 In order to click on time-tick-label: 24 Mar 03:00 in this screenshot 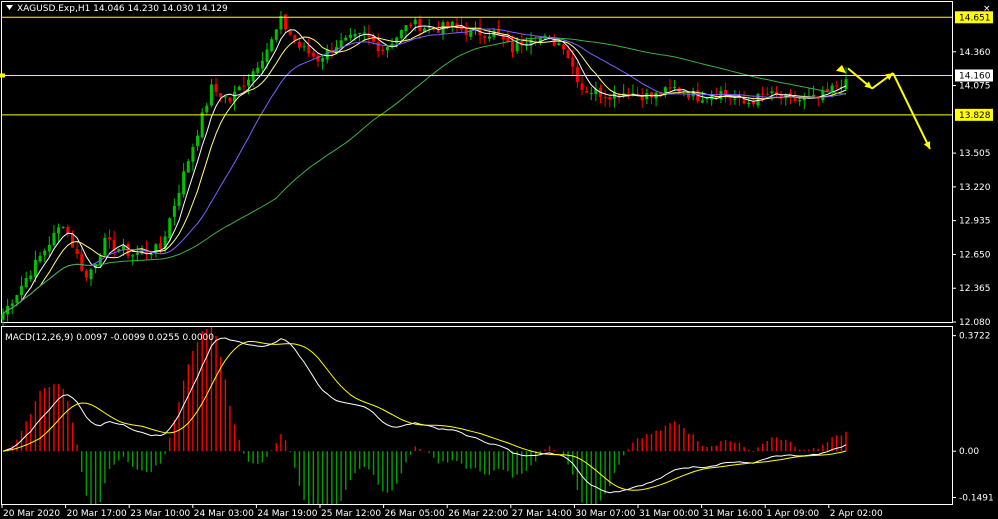, I will do `click(224, 514)`.